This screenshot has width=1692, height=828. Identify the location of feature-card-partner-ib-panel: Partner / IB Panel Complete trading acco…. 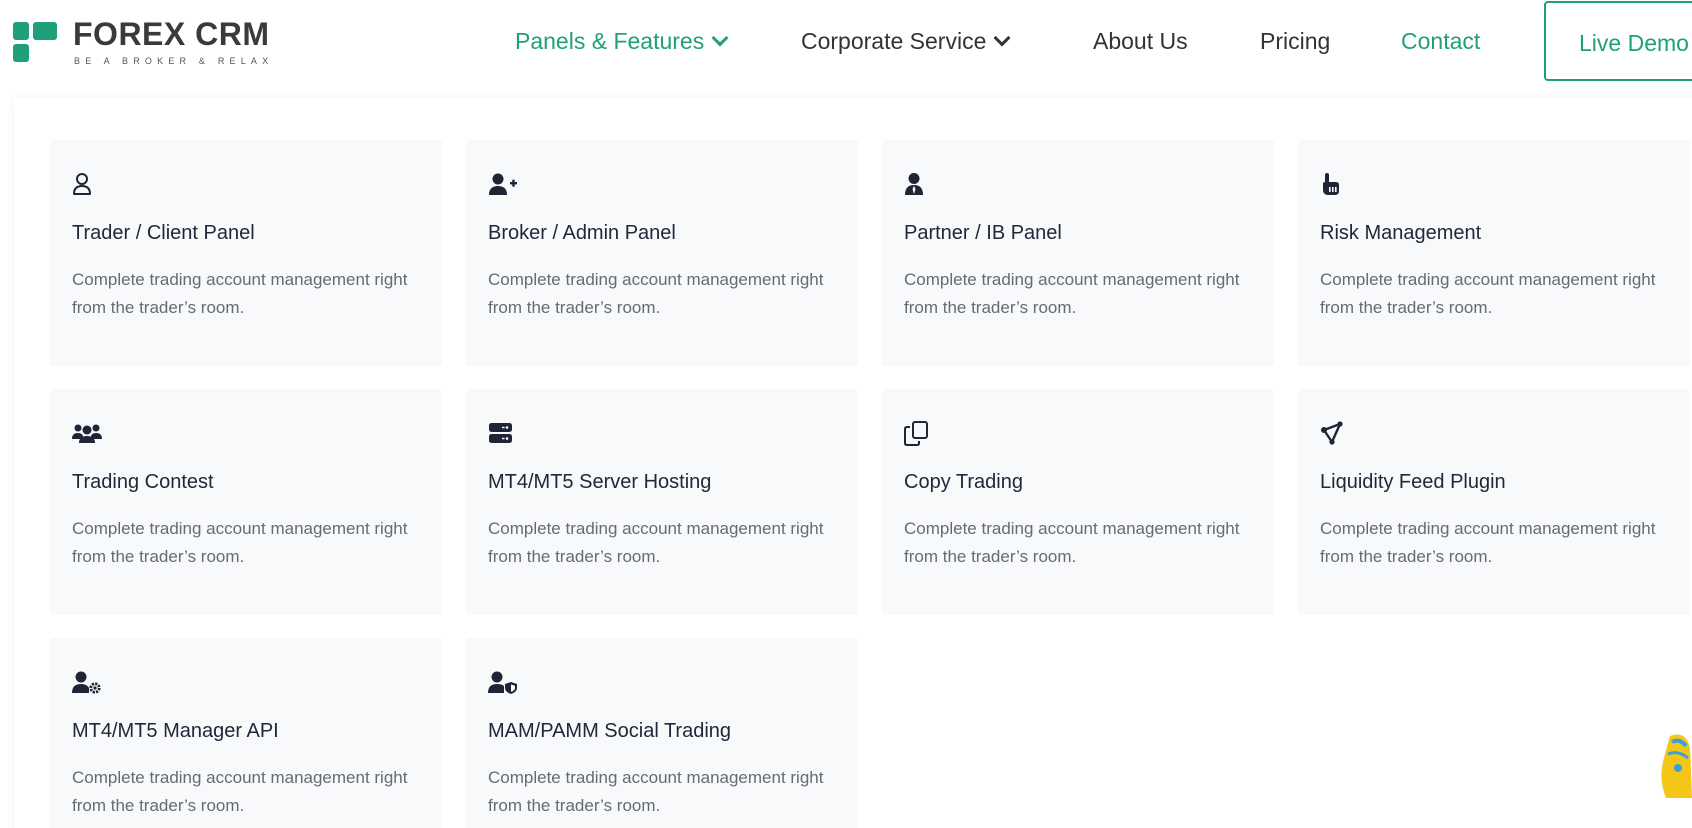
(1078, 253).